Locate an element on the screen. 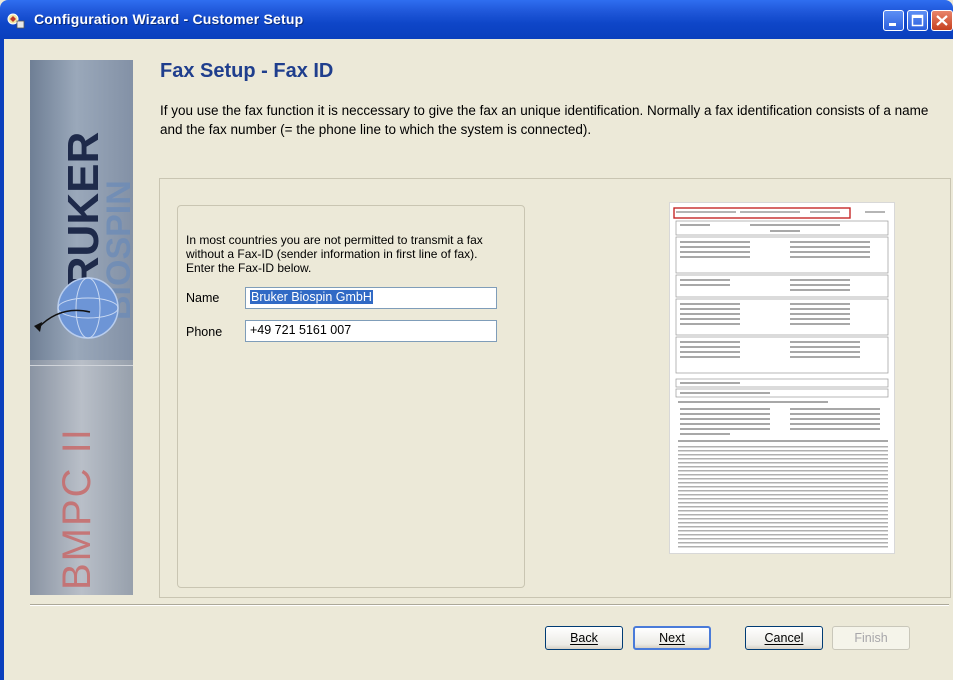 This screenshot has width=953, height=680. close-icon is located at coordinates (942, 20).